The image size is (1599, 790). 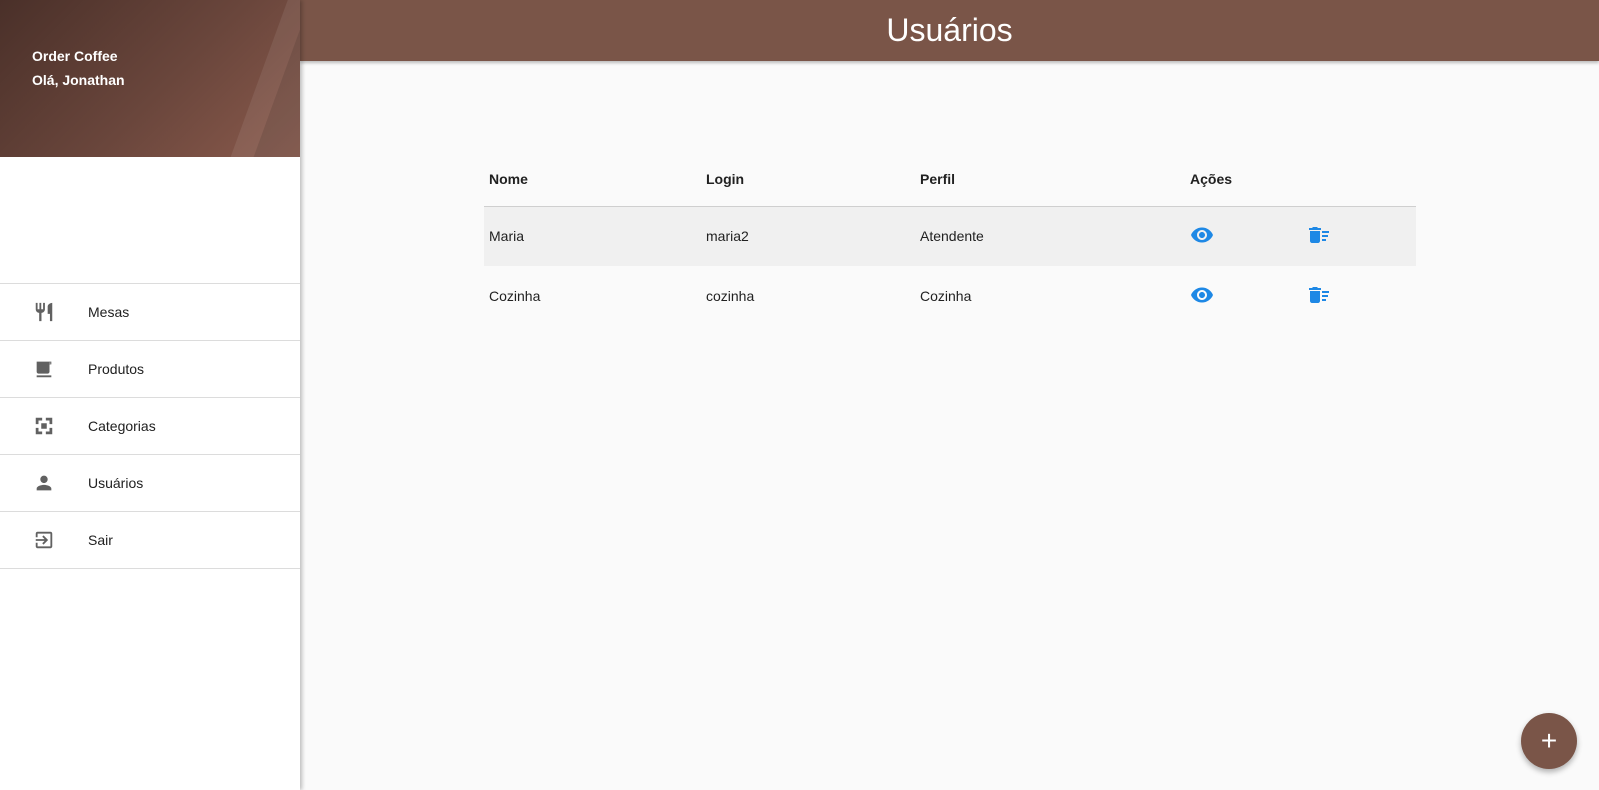 What do you see at coordinates (116, 369) in the screenshot?
I see `sidebar-item-label: Produtos` at bounding box center [116, 369].